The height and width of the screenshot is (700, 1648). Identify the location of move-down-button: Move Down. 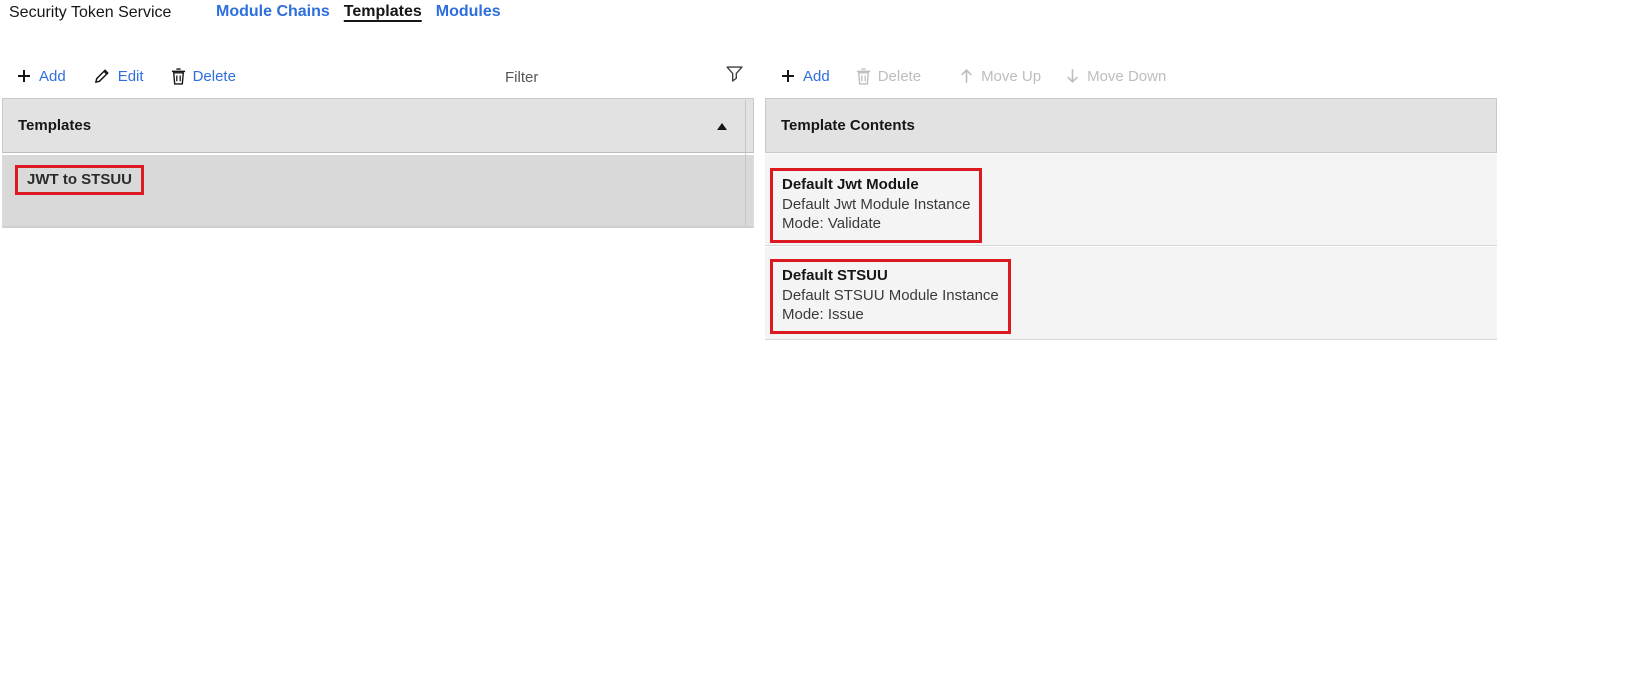
(1115, 76).